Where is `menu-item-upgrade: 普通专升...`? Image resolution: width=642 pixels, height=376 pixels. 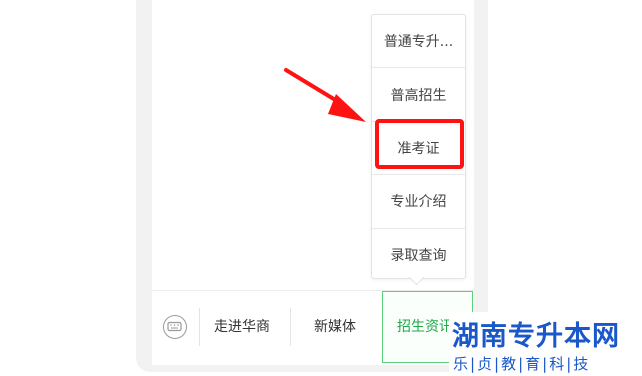
menu-item-upgrade: 普通专升... is located at coordinates (418, 42).